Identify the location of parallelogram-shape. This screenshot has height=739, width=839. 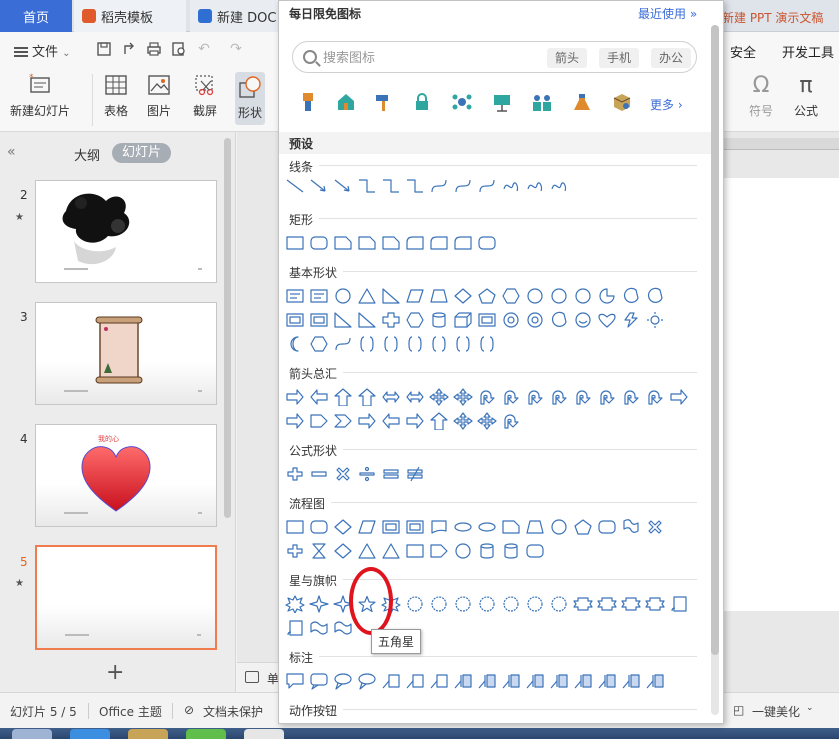
(367, 527).